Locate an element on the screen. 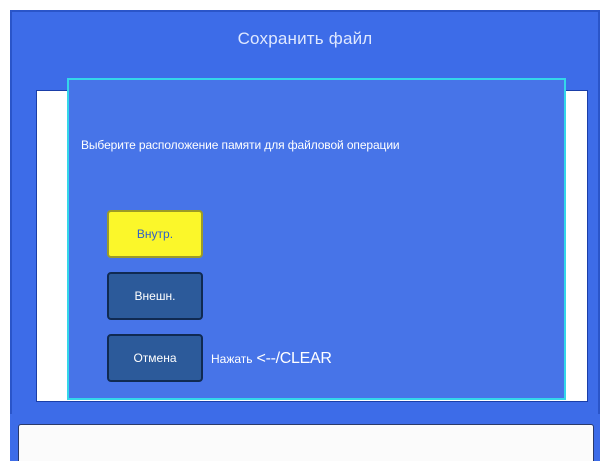 This screenshot has width=610, height=461. hint-key: <--/CLEAR is located at coordinates (294, 358).